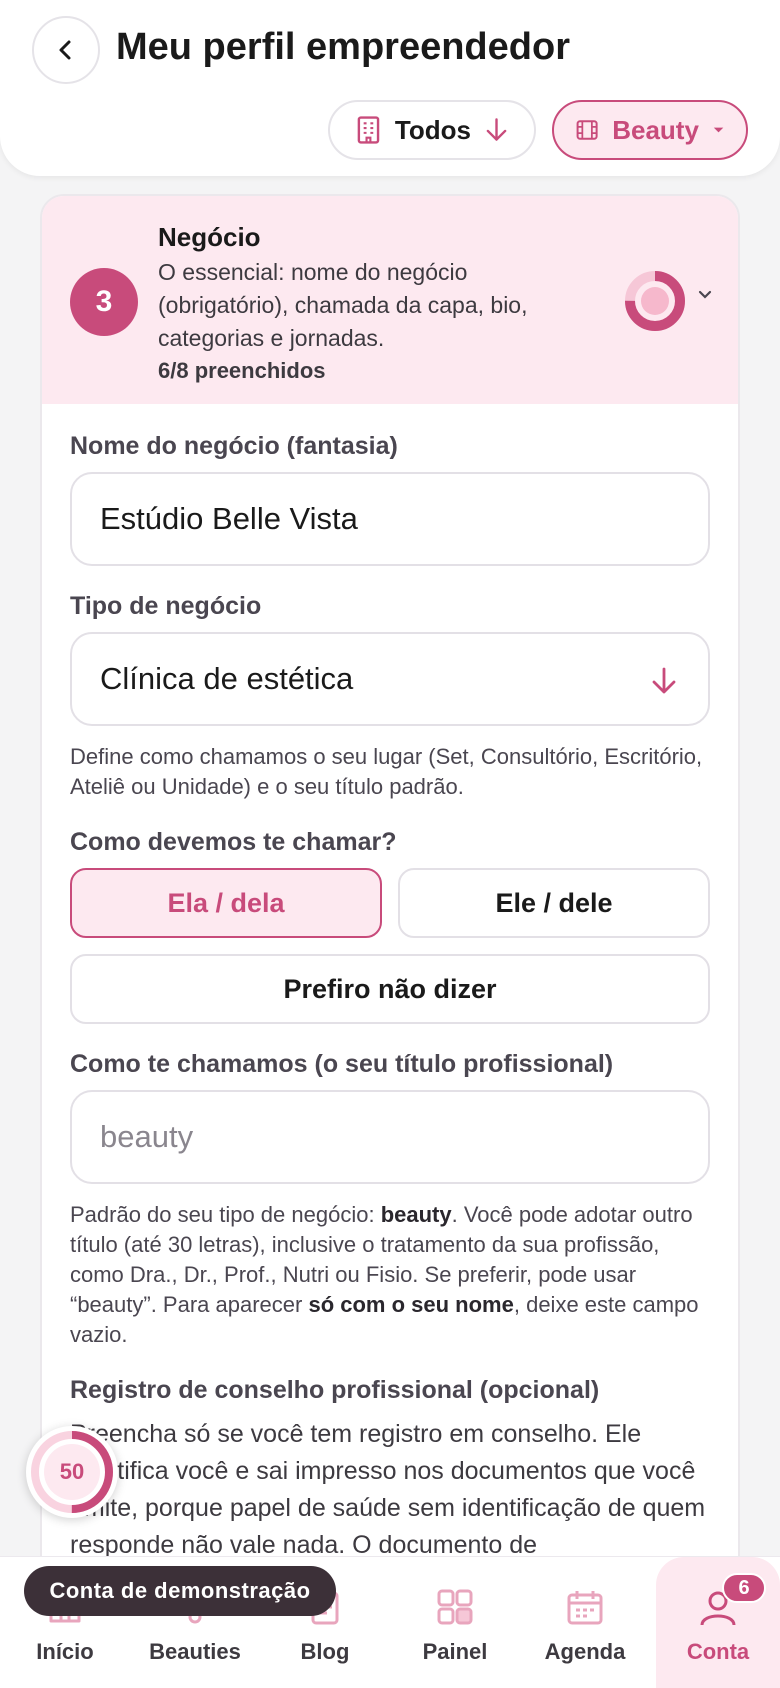 The width and height of the screenshot is (780, 1688). I want to click on business-name-value: Estúdio Belle Vista, so click(229, 518).